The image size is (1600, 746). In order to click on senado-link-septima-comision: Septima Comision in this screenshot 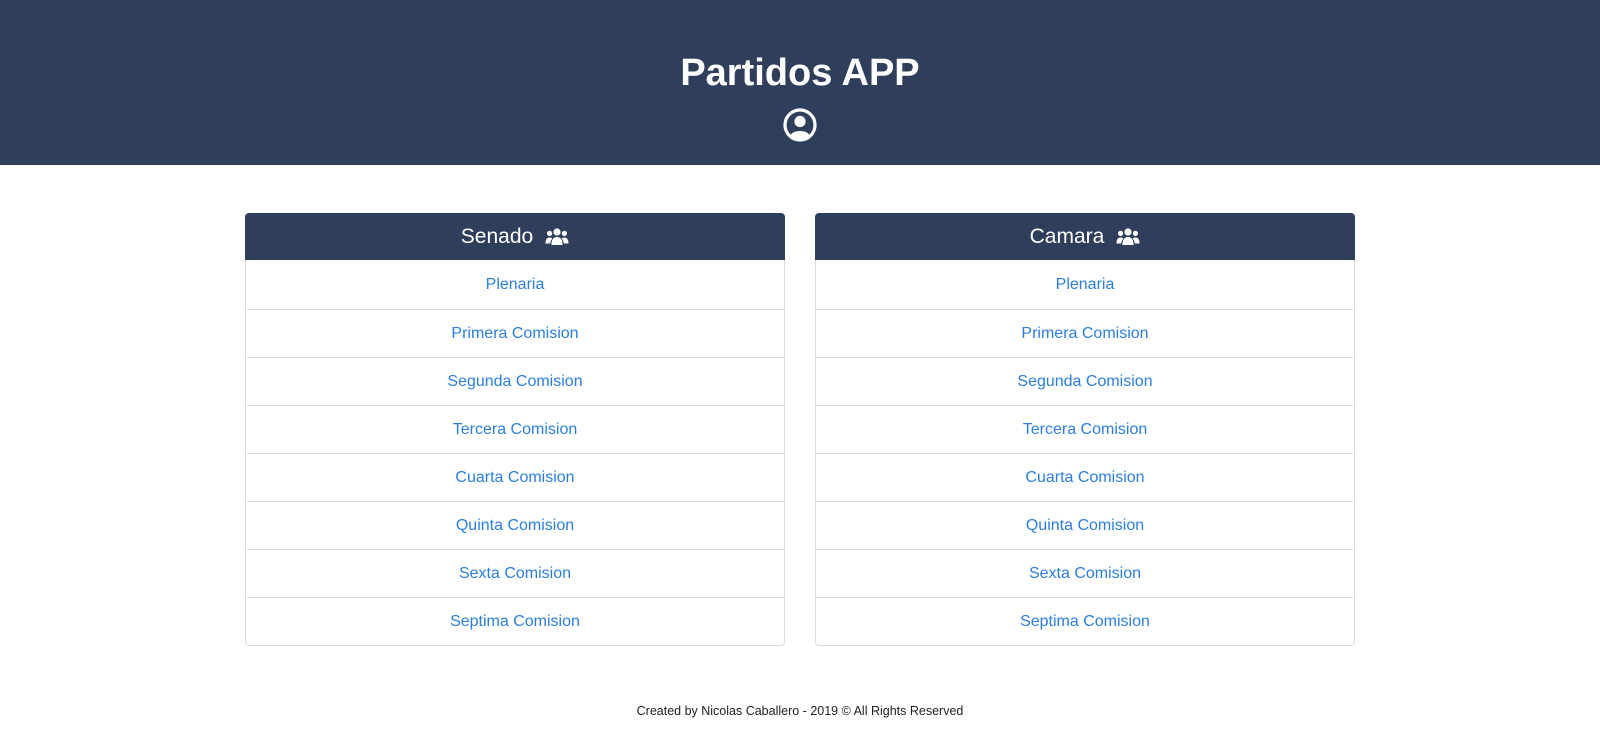, I will do `click(515, 622)`.